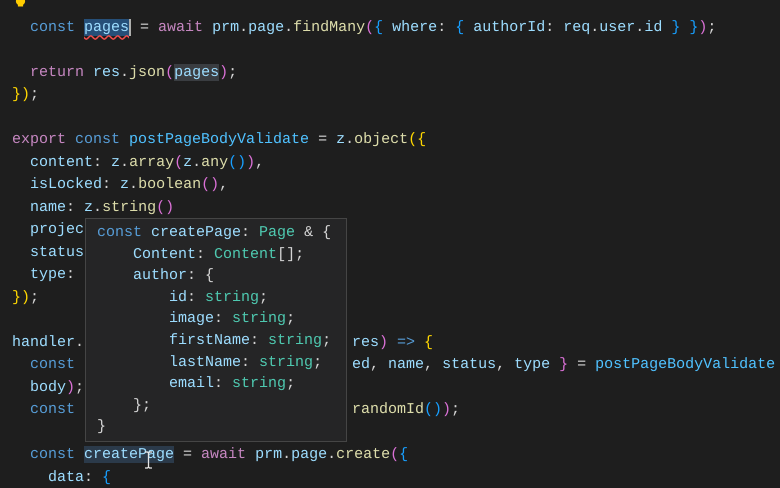 This screenshot has width=780, height=488. Describe the element at coordinates (128, 185) in the screenshot. I see `code-line: isLocked: z.boolean(),` at that location.